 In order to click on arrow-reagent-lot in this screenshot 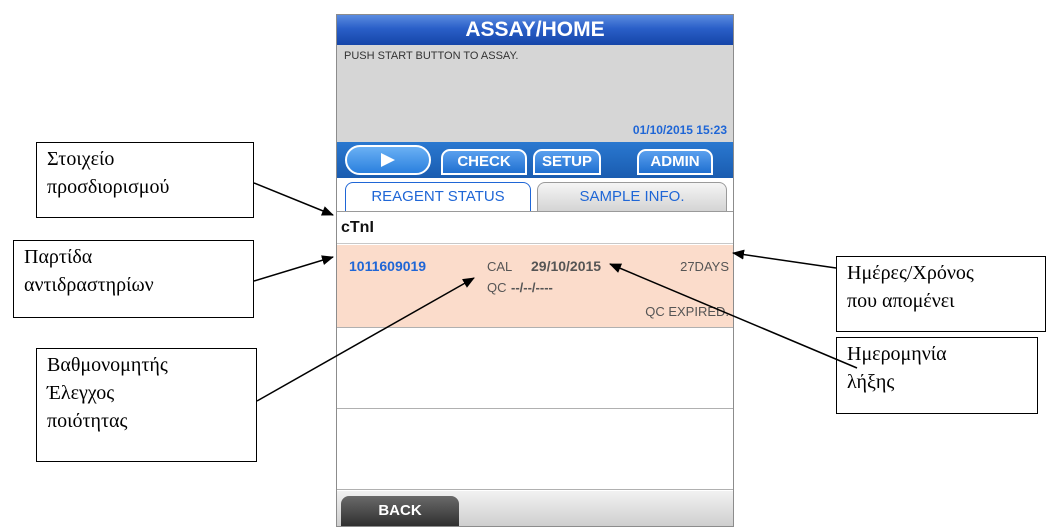, I will do `click(293, 268)`.